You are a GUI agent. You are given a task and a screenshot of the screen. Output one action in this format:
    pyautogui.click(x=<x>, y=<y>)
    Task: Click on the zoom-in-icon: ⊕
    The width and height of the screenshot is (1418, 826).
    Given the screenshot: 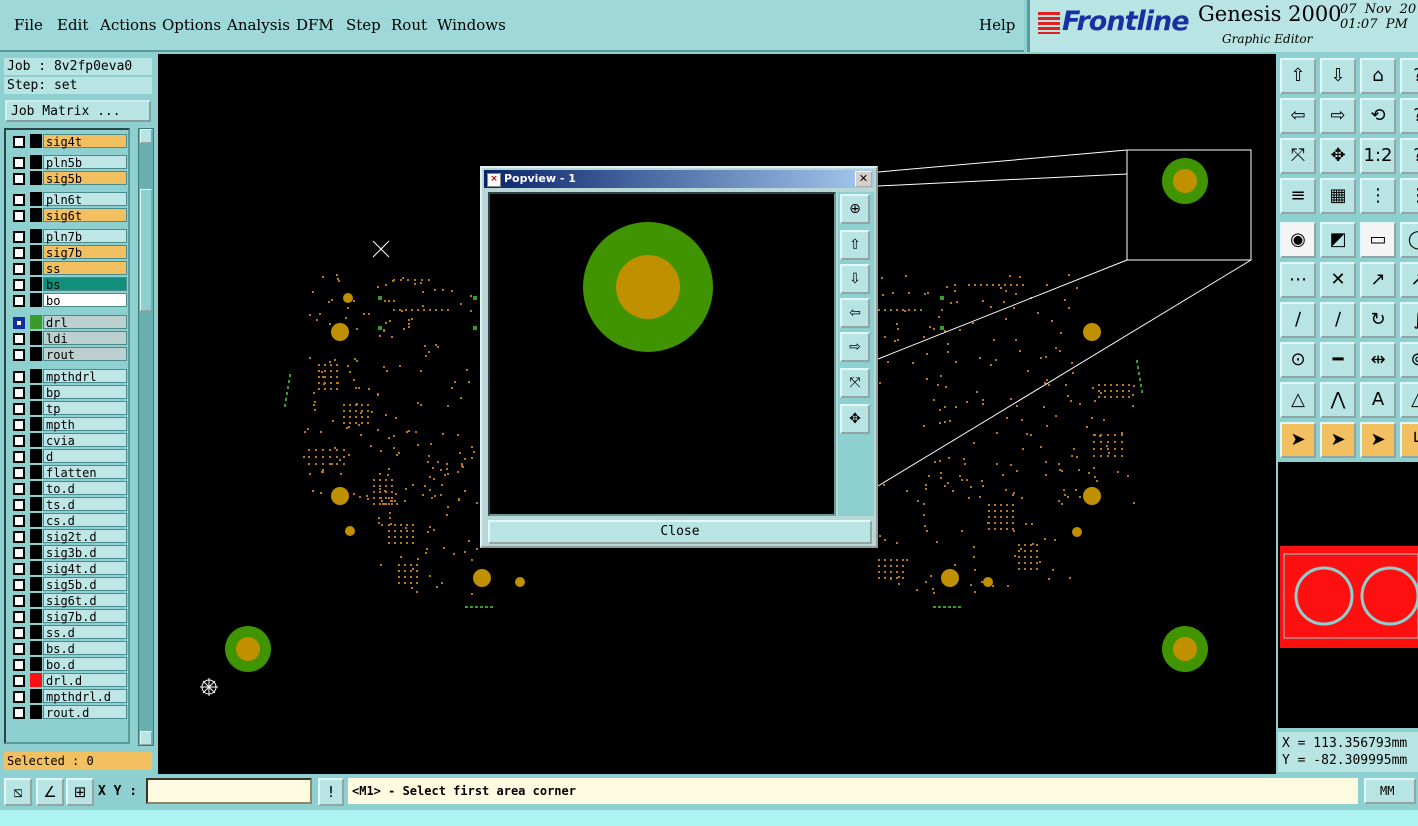 What is the action you would take?
    pyautogui.click(x=855, y=209)
    